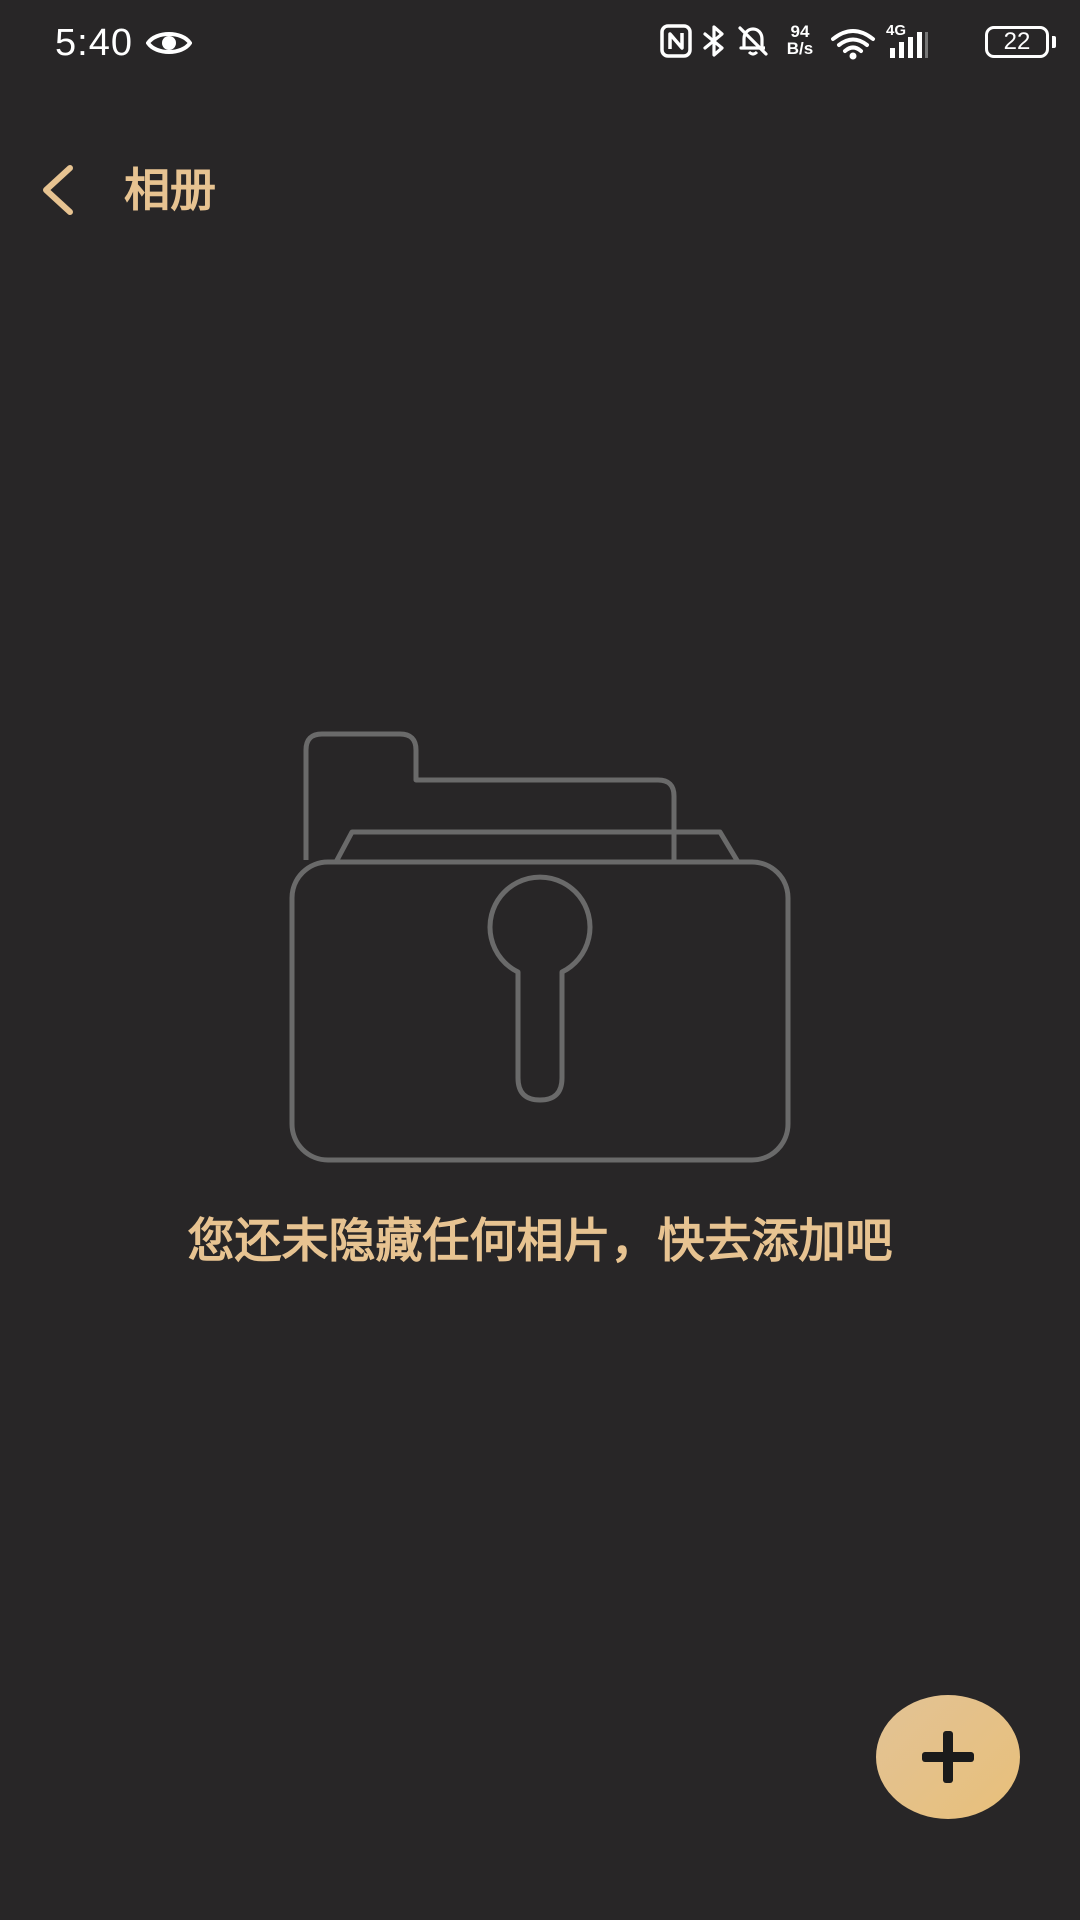 This screenshot has height=1920, width=1080. I want to click on eye-icon, so click(169, 43).